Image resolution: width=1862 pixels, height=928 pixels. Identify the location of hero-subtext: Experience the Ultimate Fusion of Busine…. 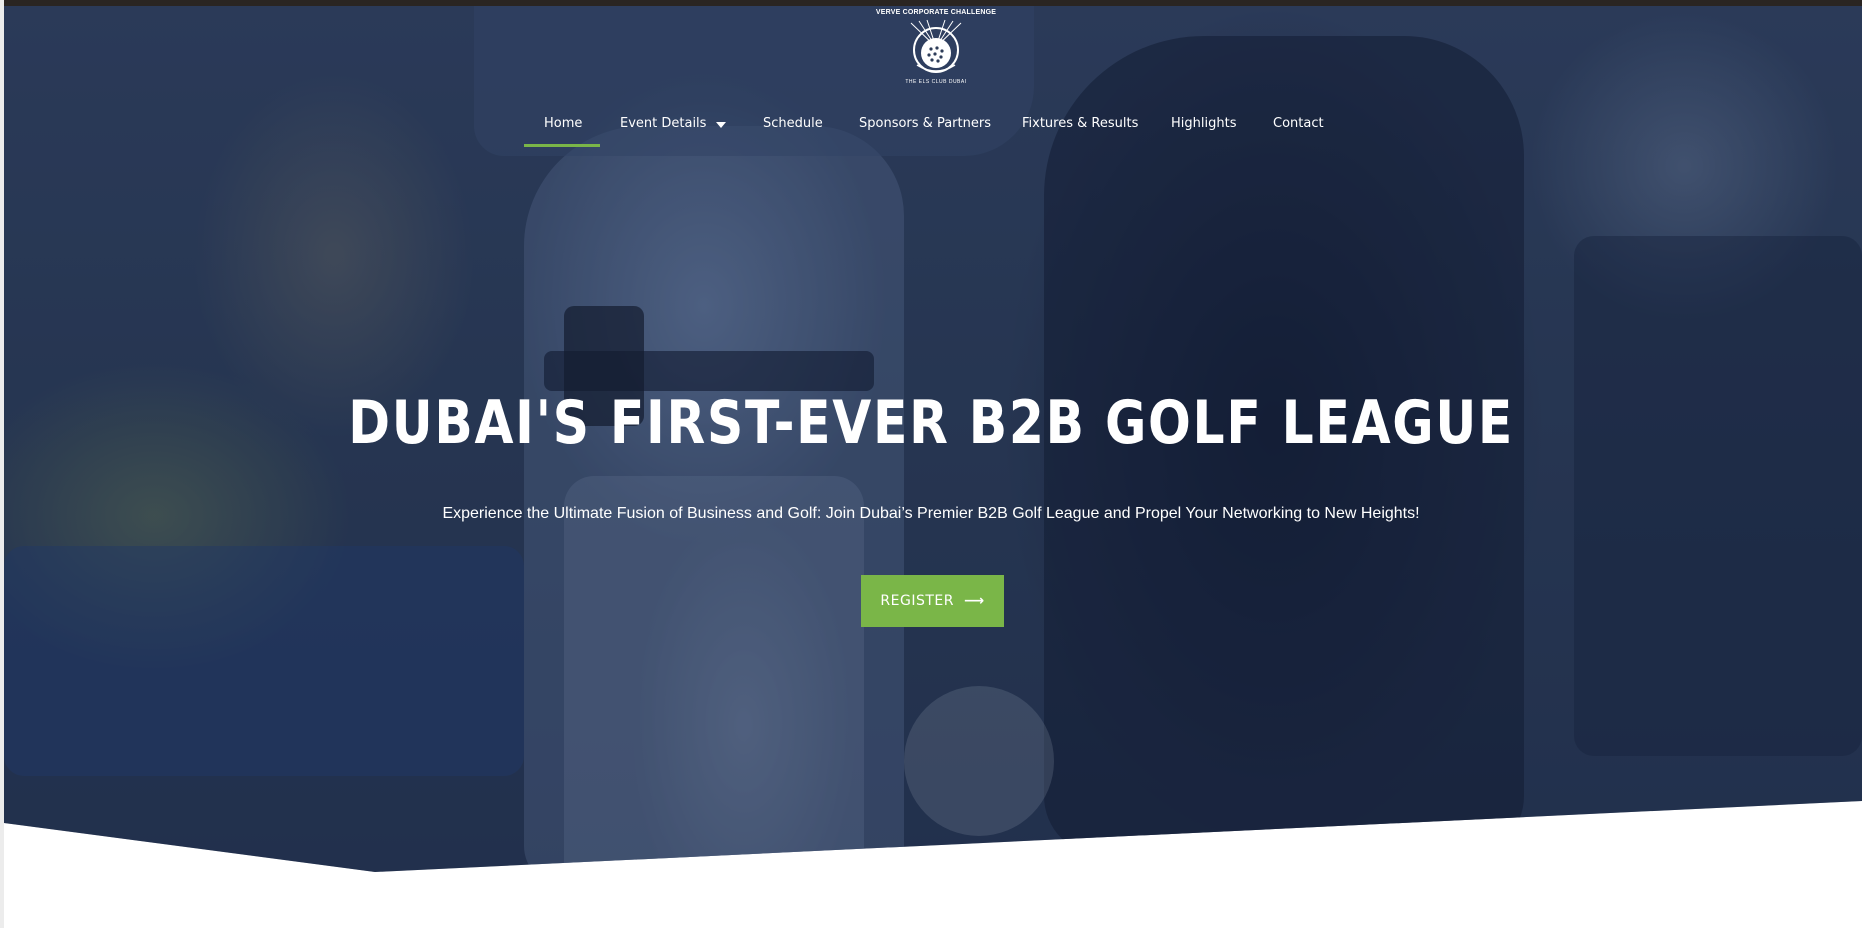
(931, 513).